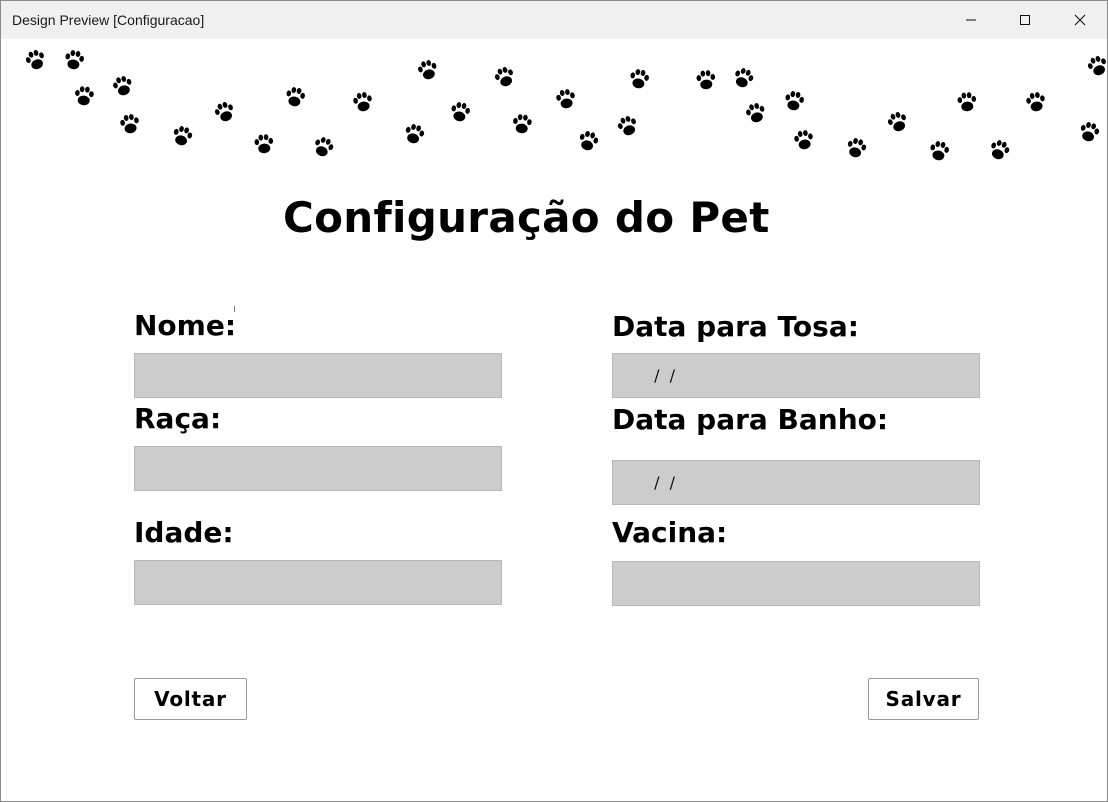 This screenshot has height=802, width=1108. What do you see at coordinates (796, 482) in the screenshot?
I see `bath-date-field: / /` at bounding box center [796, 482].